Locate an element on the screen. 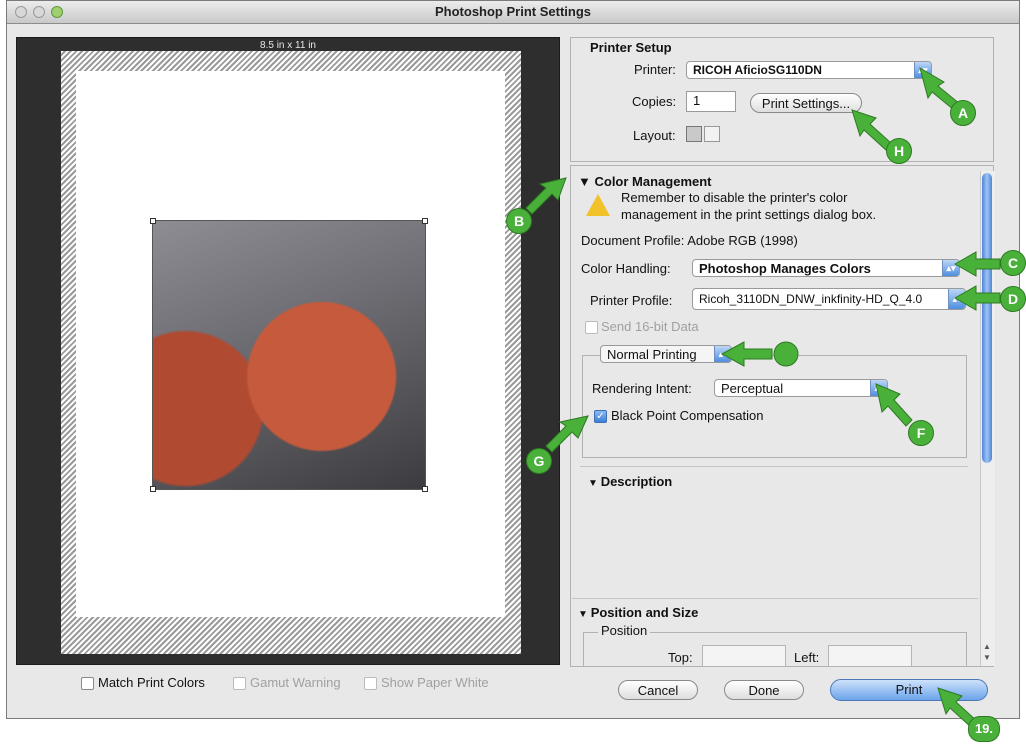 The width and height of the screenshot is (1026, 744). callout-h: H is located at coordinates (899, 151).